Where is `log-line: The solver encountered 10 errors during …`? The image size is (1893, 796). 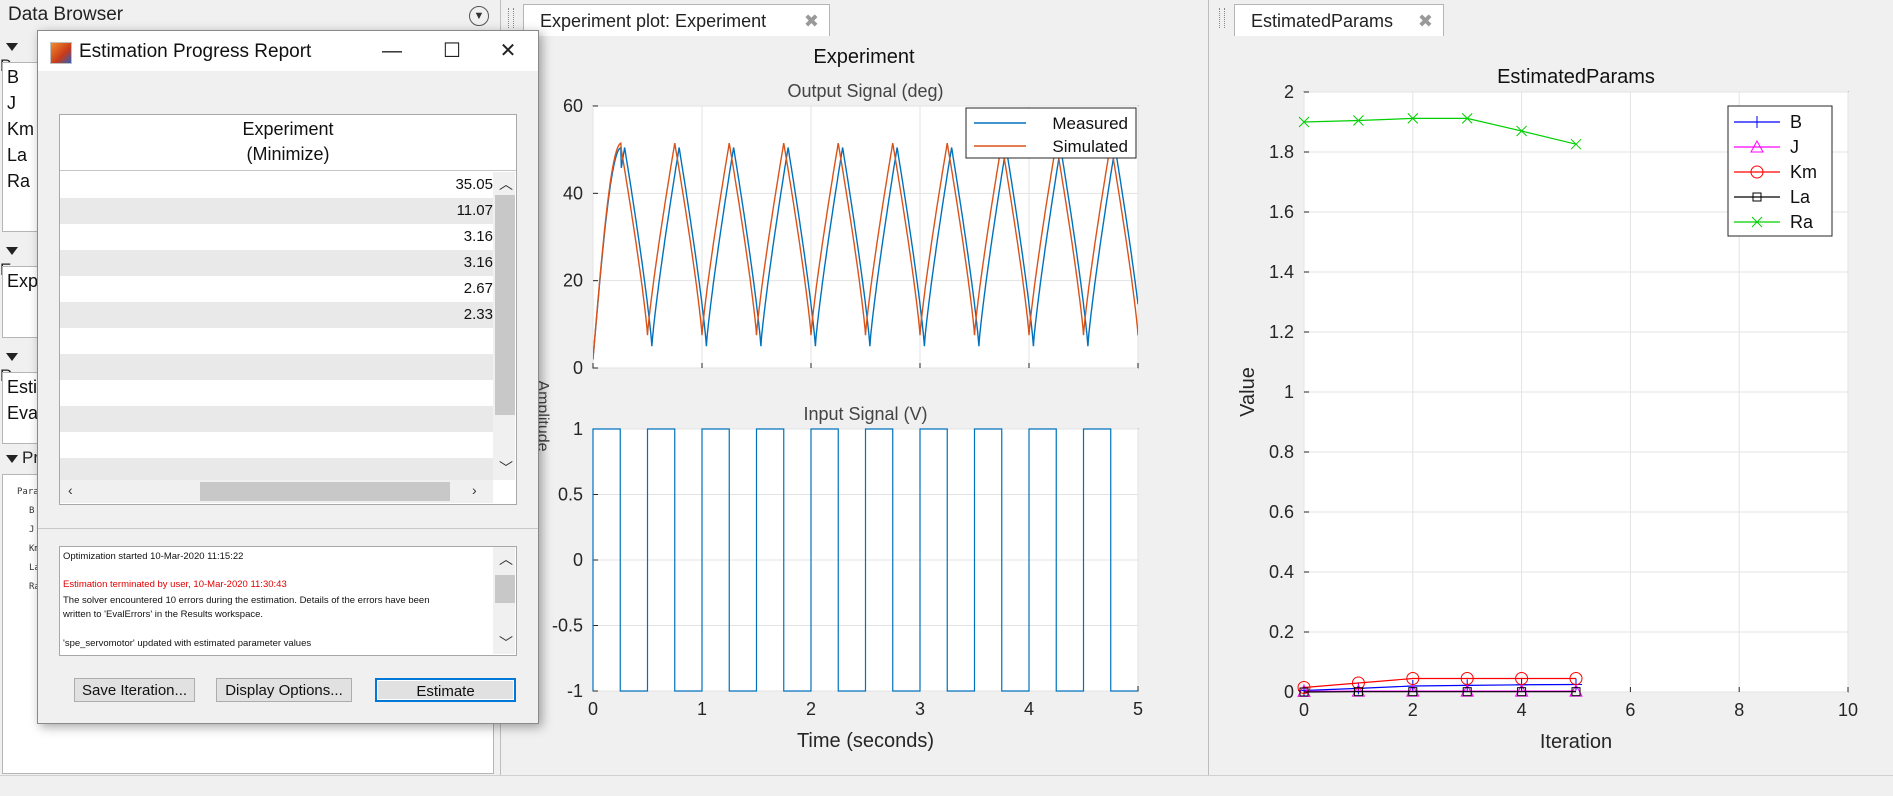
log-line: The solver encountered 10 errors during … is located at coordinates (273, 601).